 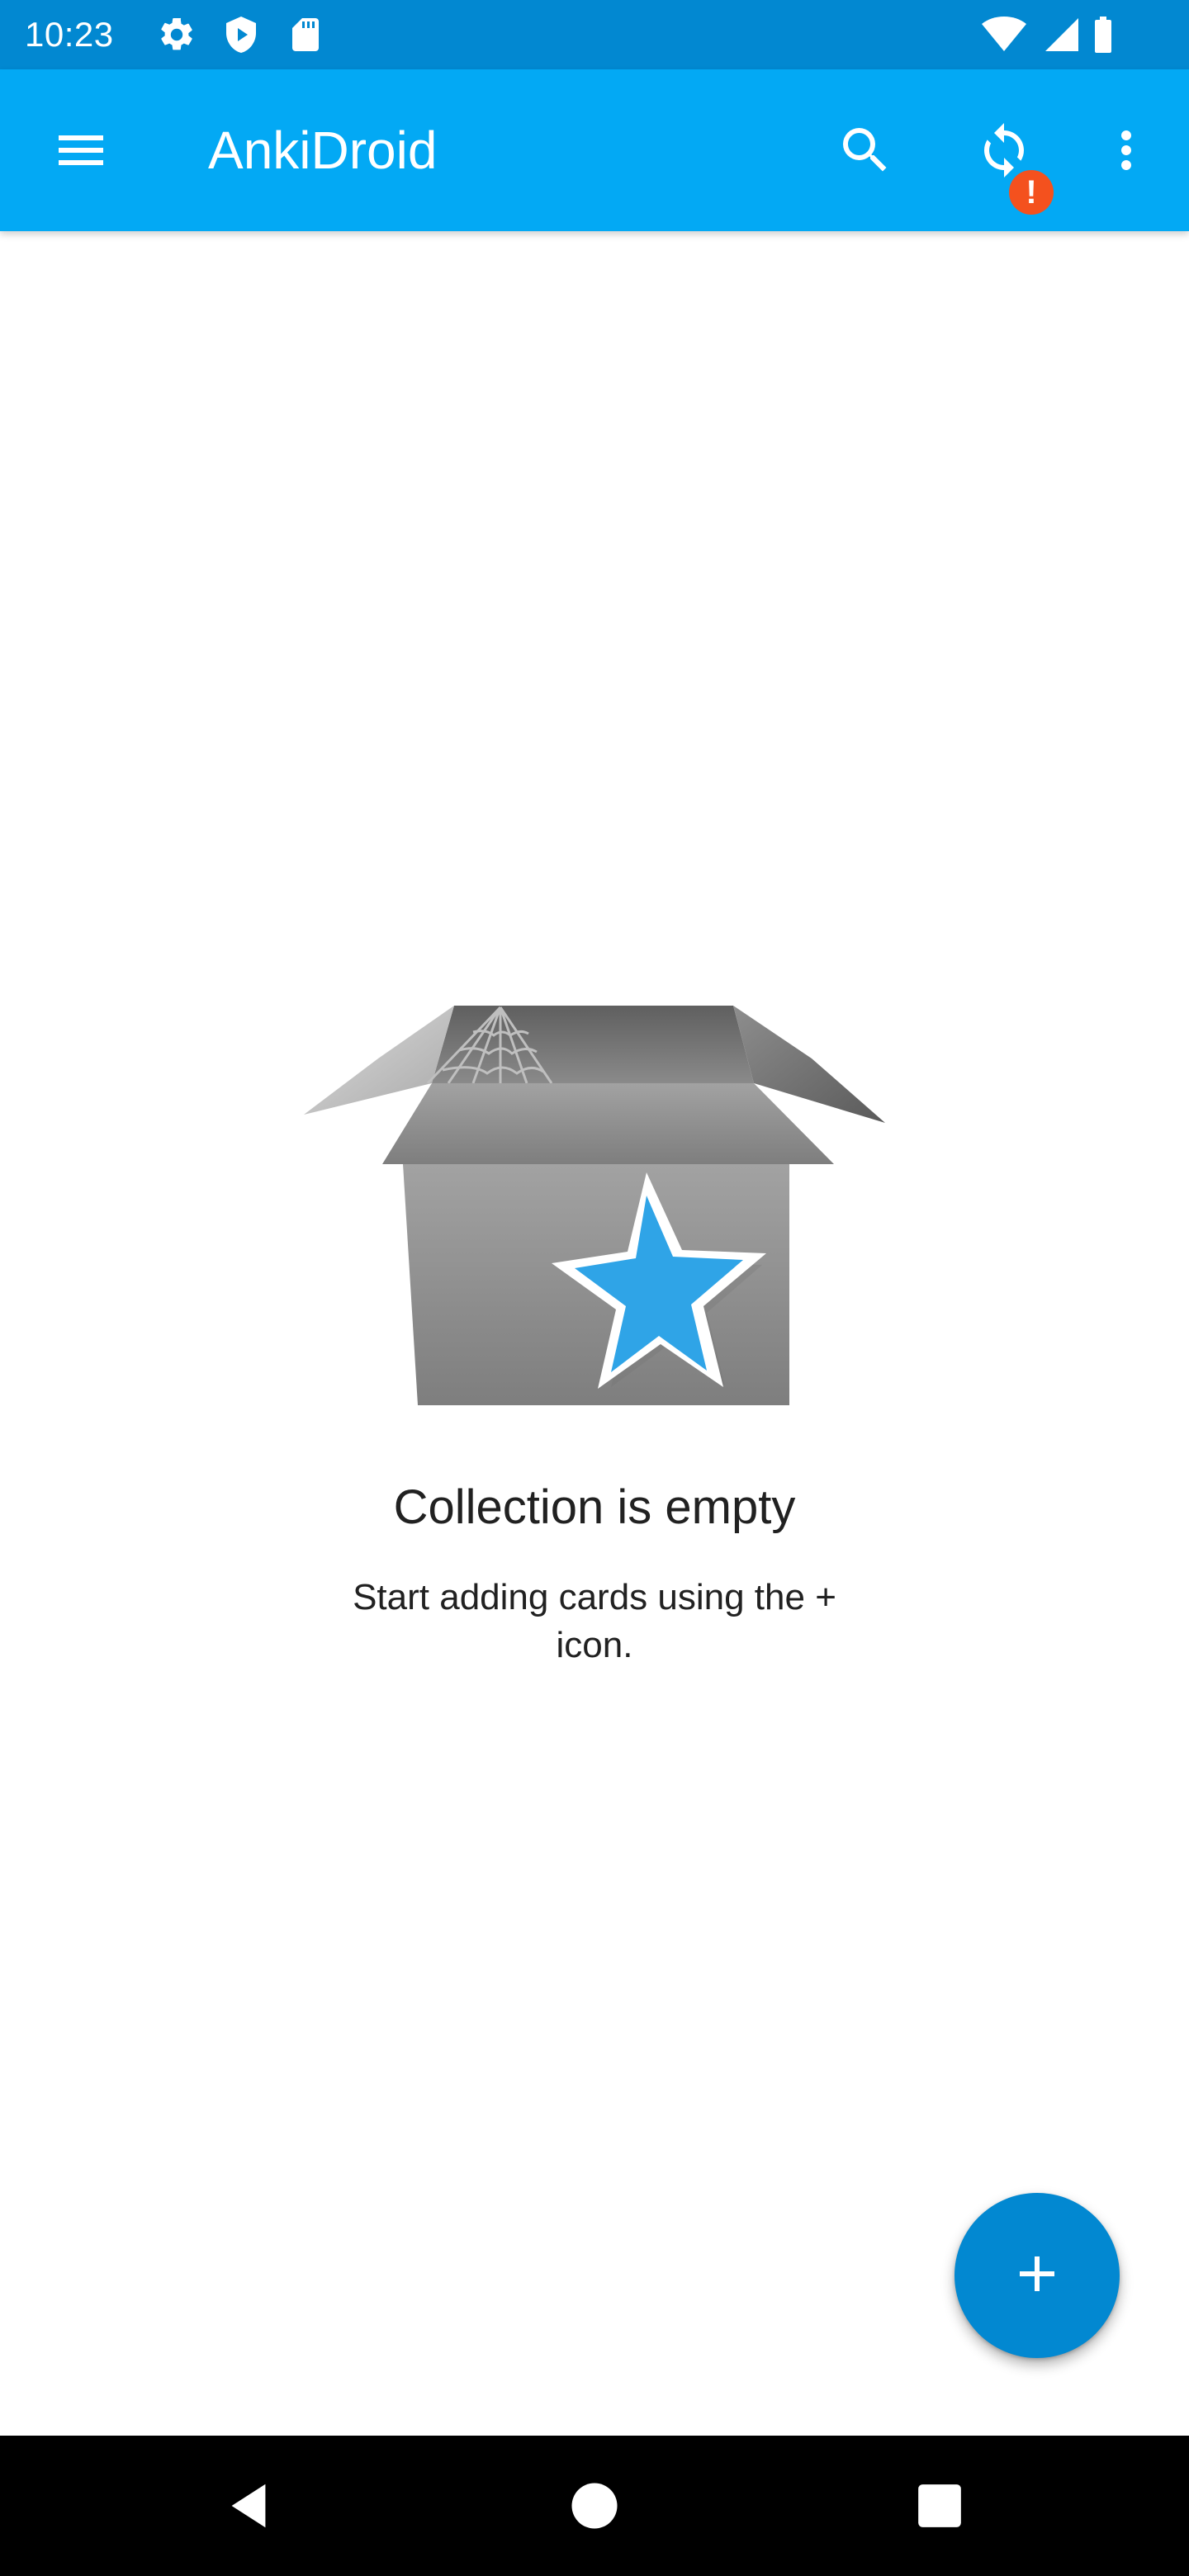 I want to click on battery-icon, so click(x=1103, y=34).